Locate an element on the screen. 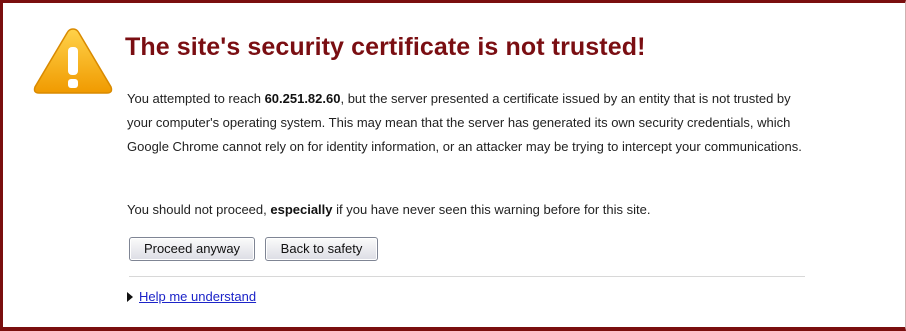  triangle-right-icon is located at coordinates (130, 296).